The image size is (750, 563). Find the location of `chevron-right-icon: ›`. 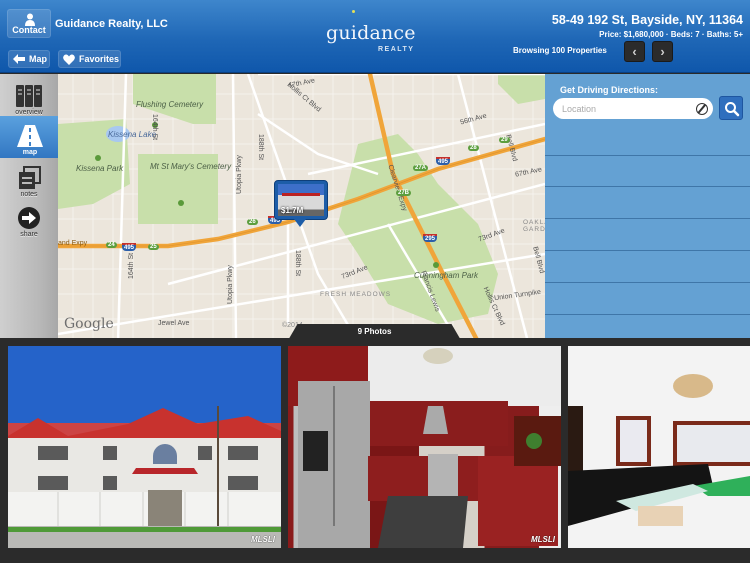

chevron-right-icon: › is located at coordinates (662, 51).